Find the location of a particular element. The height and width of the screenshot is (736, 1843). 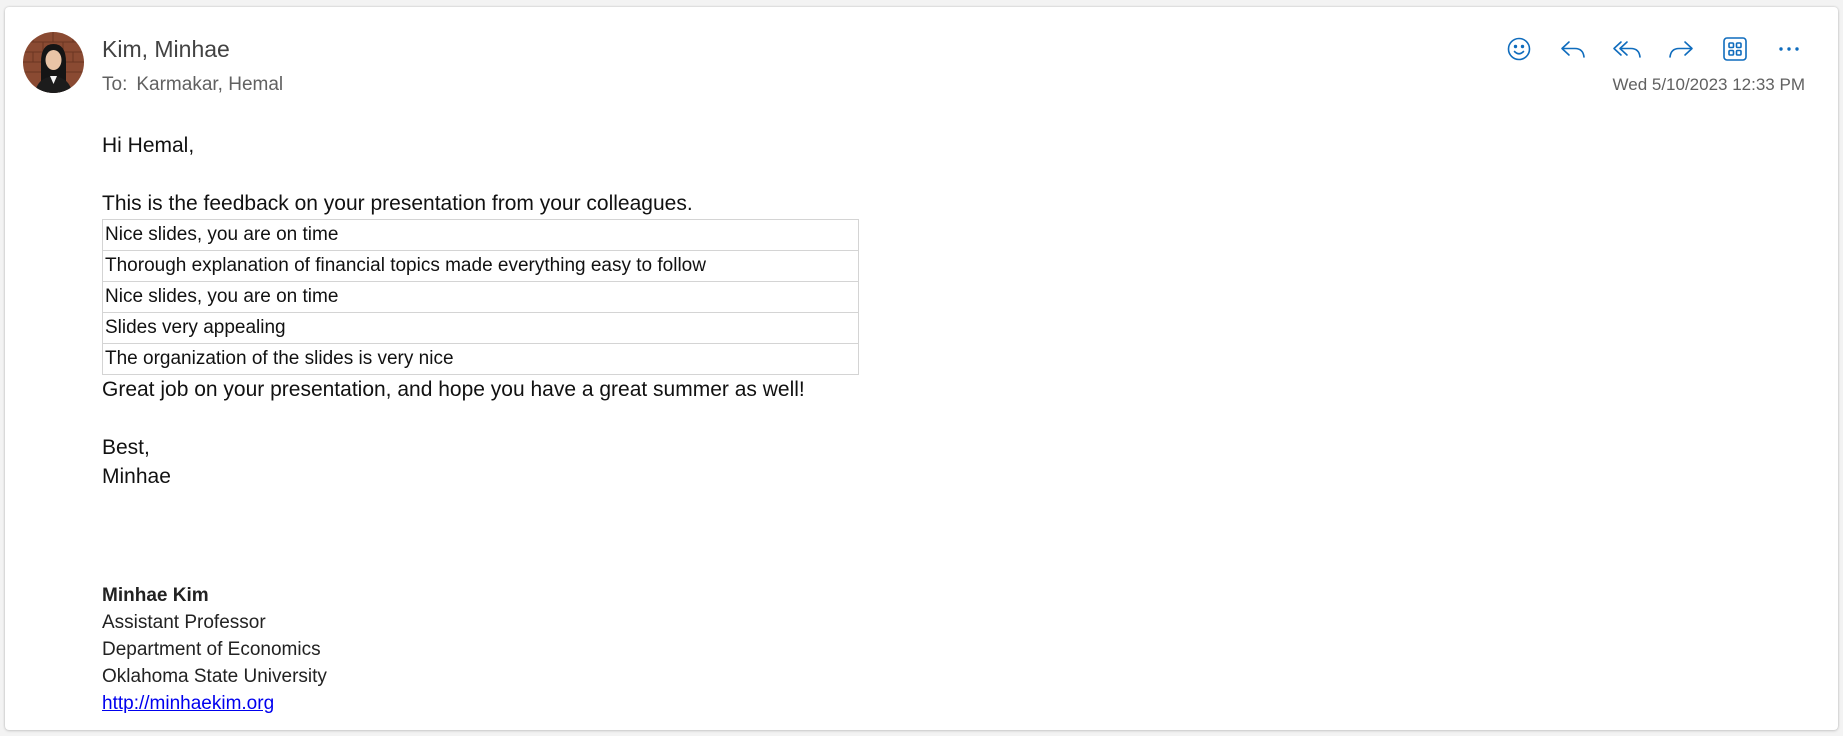

apps-button is located at coordinates (1735, 49).